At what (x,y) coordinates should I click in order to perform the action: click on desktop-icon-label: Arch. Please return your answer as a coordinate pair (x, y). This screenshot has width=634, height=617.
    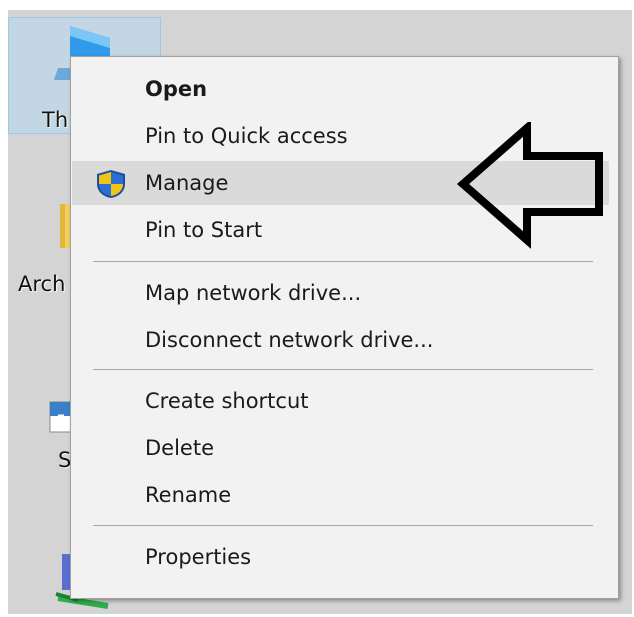
    Looking at the image, I should click on (42, 284).